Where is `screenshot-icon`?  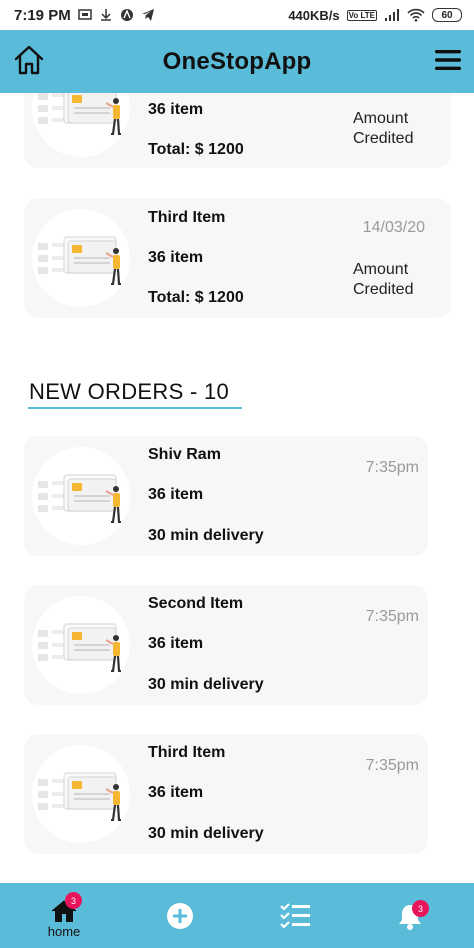
screenshot-icon is located at coordinates (84, 14).